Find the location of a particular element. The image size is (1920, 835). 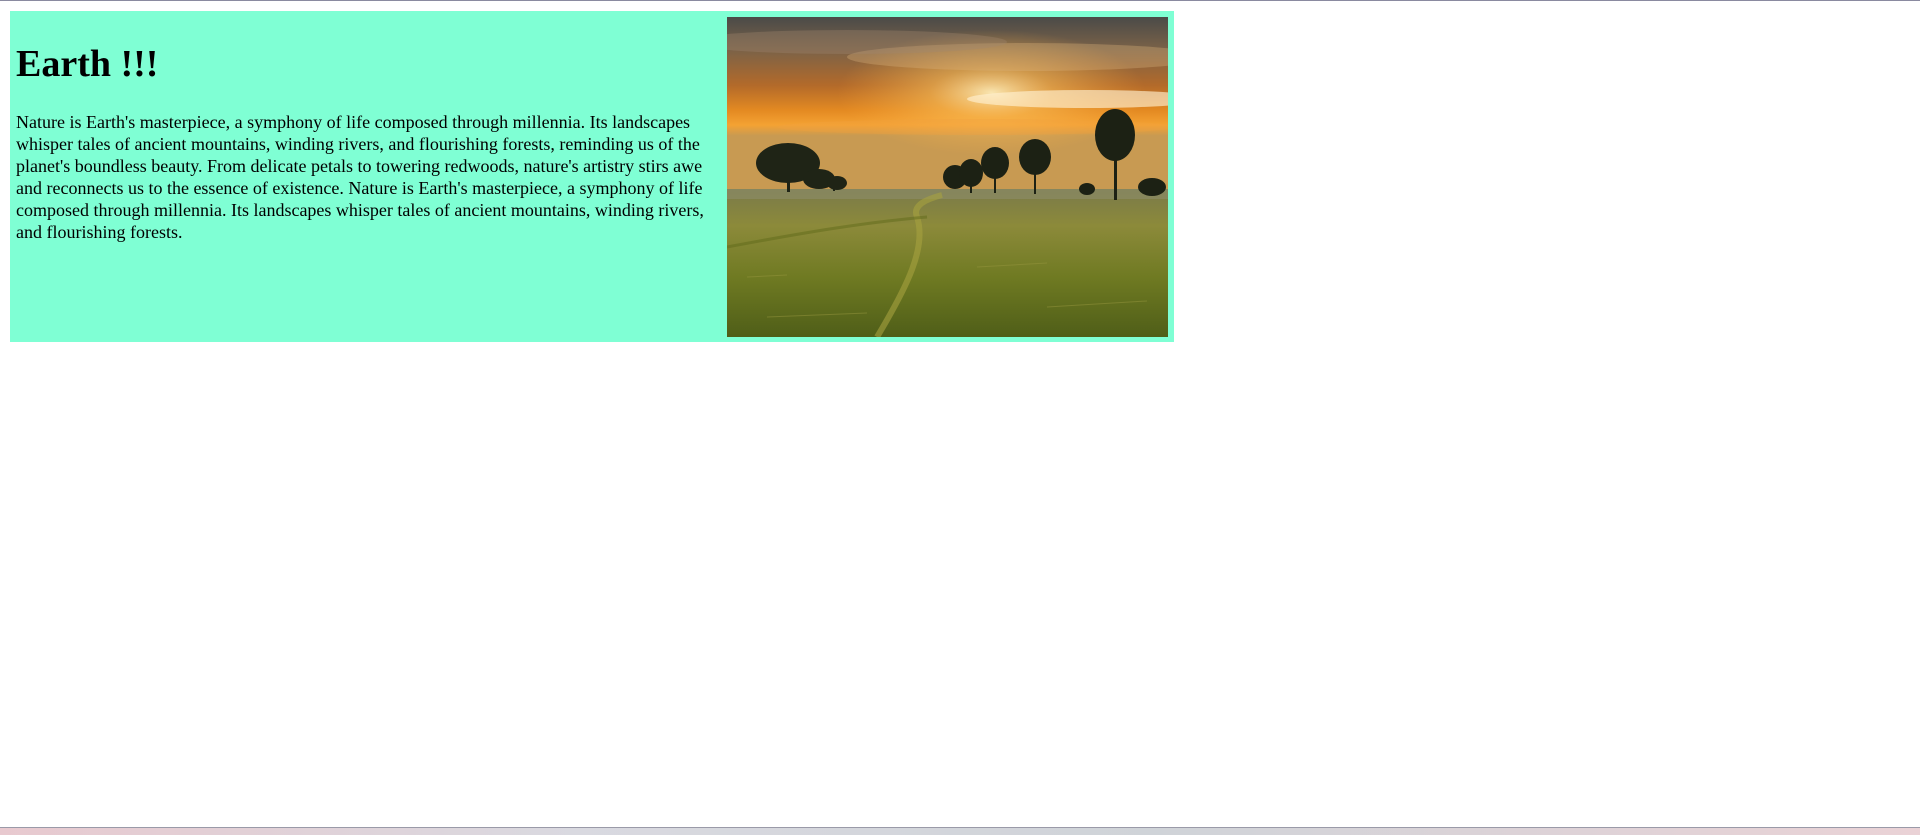

bottom-taskbar-edge is located at coordinates (960, 831).